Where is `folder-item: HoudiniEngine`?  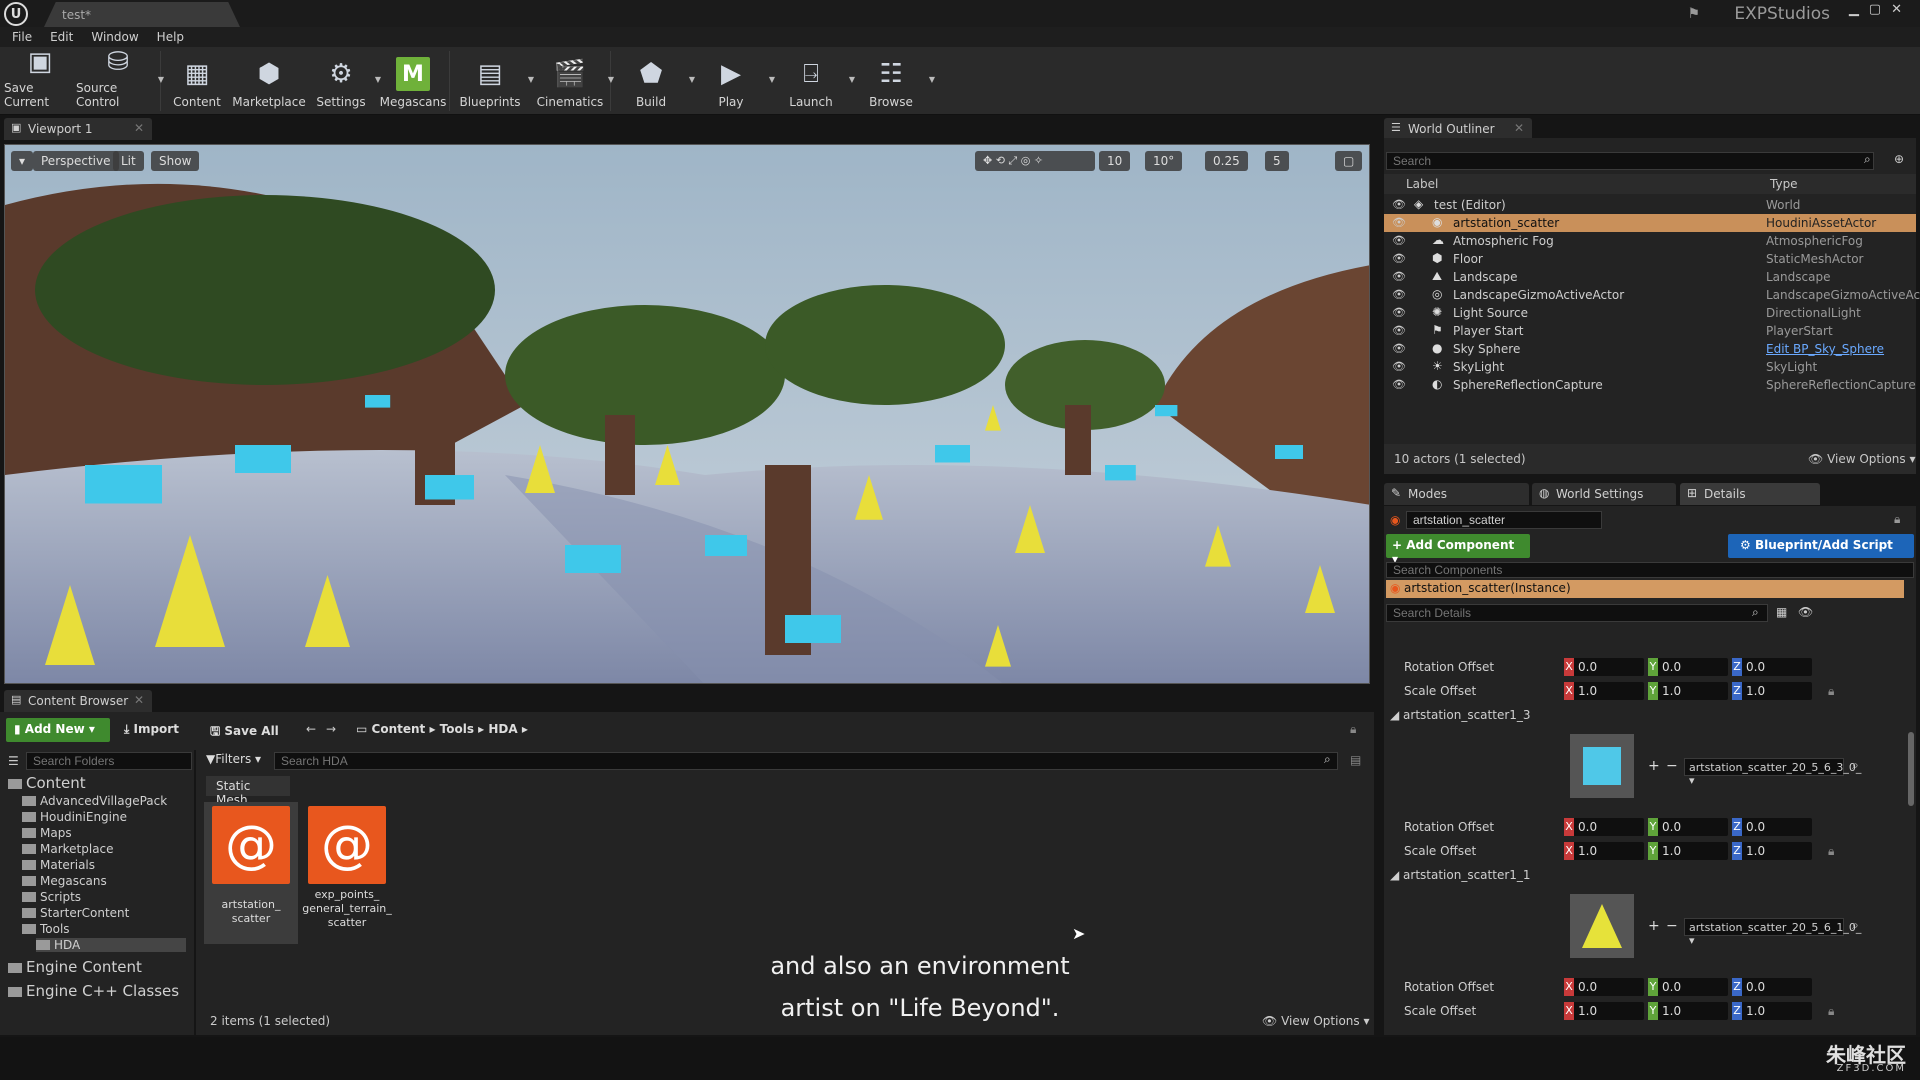
folder-item: HoudiniEngine is located at coordinates (74, 817).